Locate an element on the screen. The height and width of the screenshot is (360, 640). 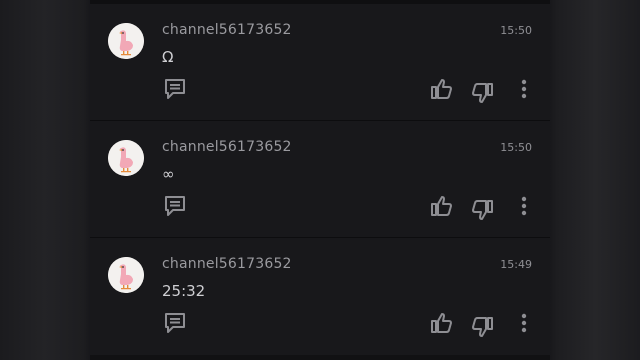
comment-text: 25:32 is located at coordinates (184, 291).